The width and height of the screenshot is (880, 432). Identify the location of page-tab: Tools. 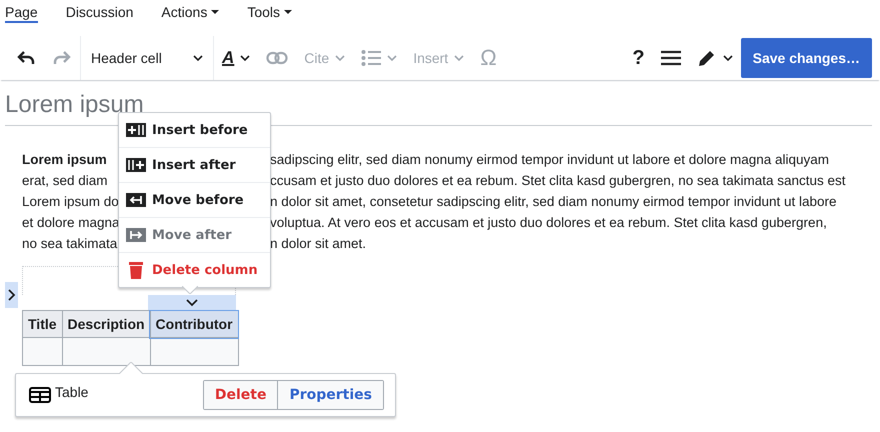
(269, 13).